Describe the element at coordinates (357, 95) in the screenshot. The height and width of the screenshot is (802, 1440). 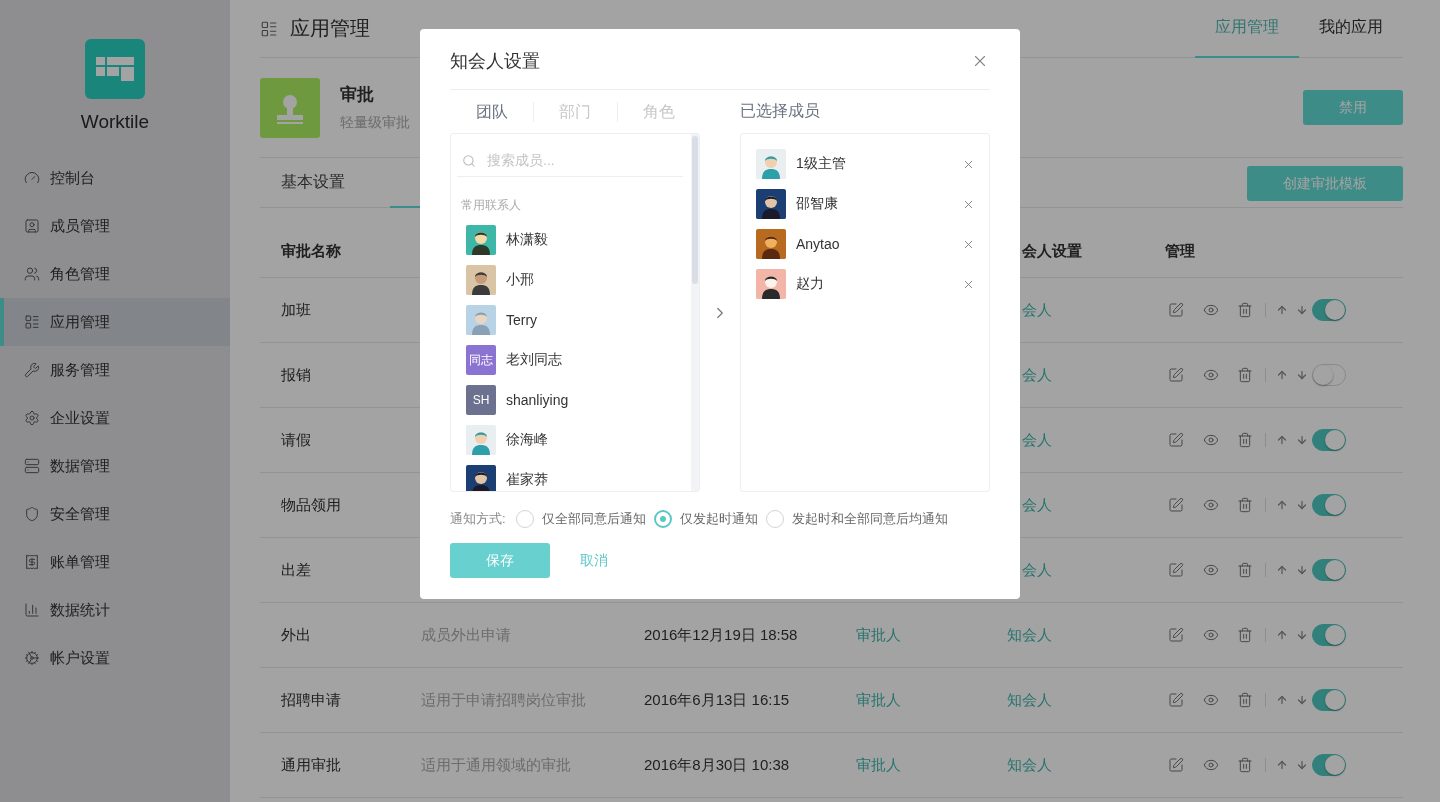
I see `app-name: 审批` at that location.